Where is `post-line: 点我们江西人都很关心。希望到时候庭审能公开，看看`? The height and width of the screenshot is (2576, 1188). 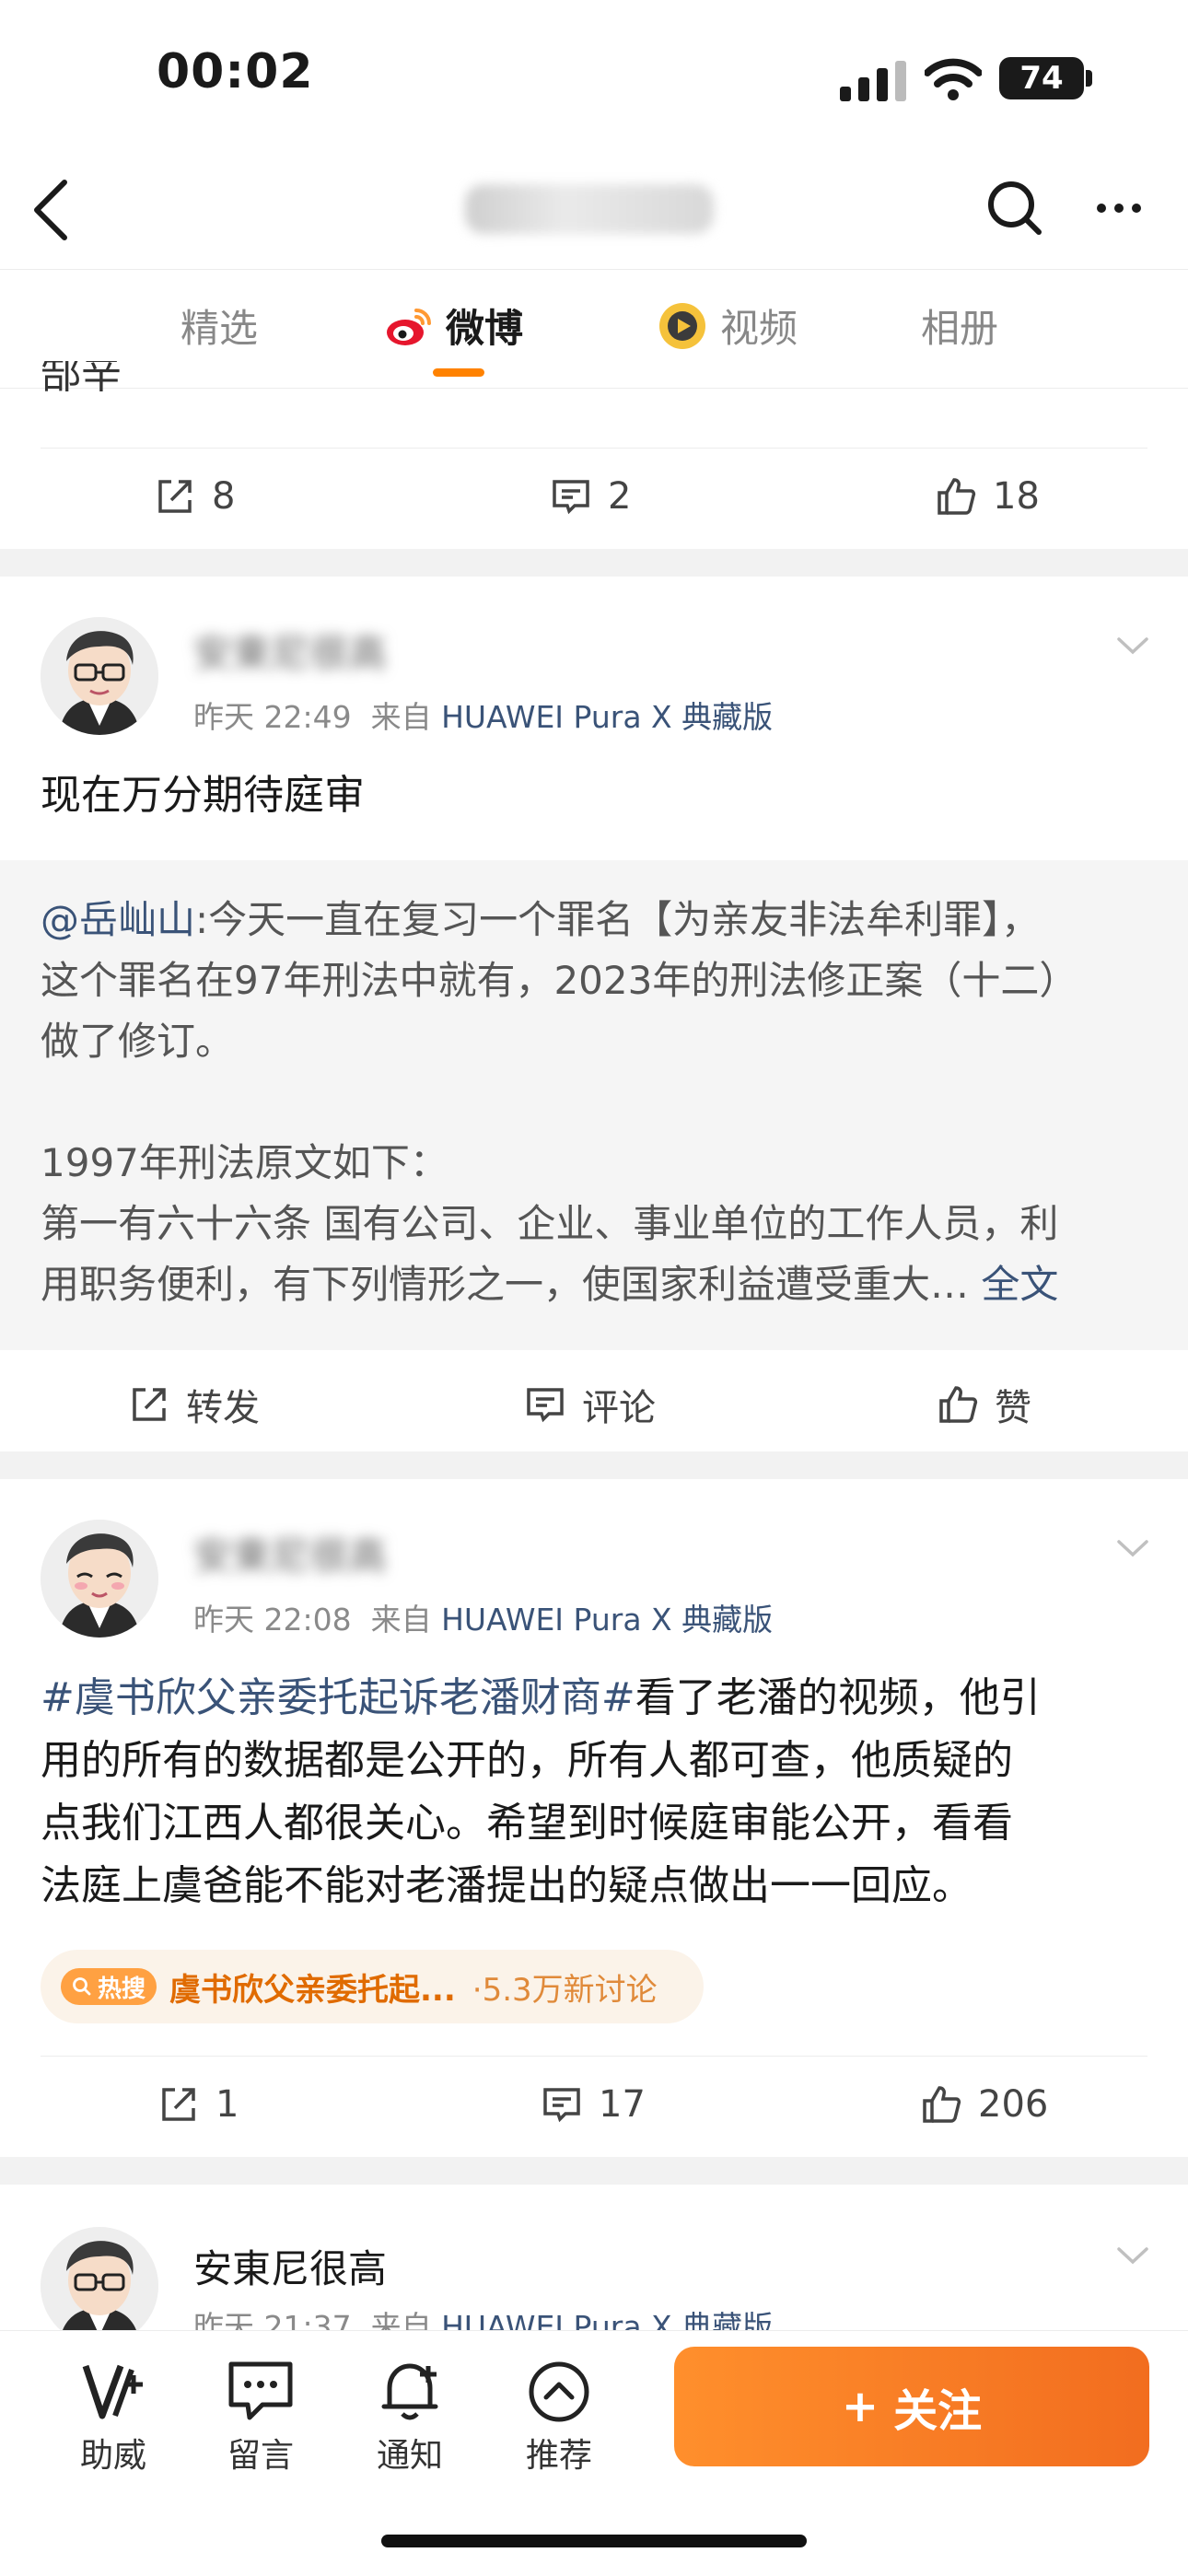
post-line: 点我们江西人都很关心。希望到时候庭审能公开，看看 is located at coordinates (527, 1823).